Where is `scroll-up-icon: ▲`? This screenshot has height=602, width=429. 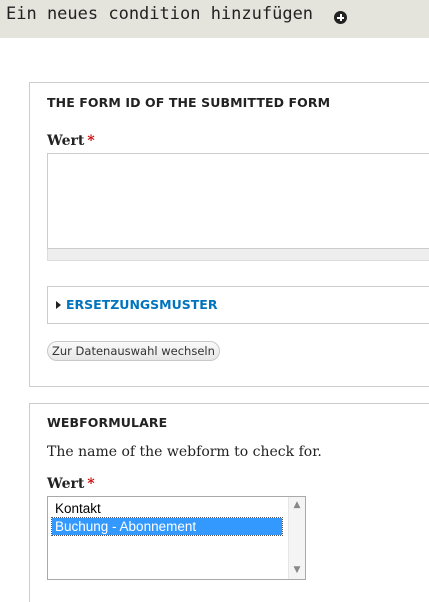 scroll-up-icon: ▲ is located at coordinates (297, 505).